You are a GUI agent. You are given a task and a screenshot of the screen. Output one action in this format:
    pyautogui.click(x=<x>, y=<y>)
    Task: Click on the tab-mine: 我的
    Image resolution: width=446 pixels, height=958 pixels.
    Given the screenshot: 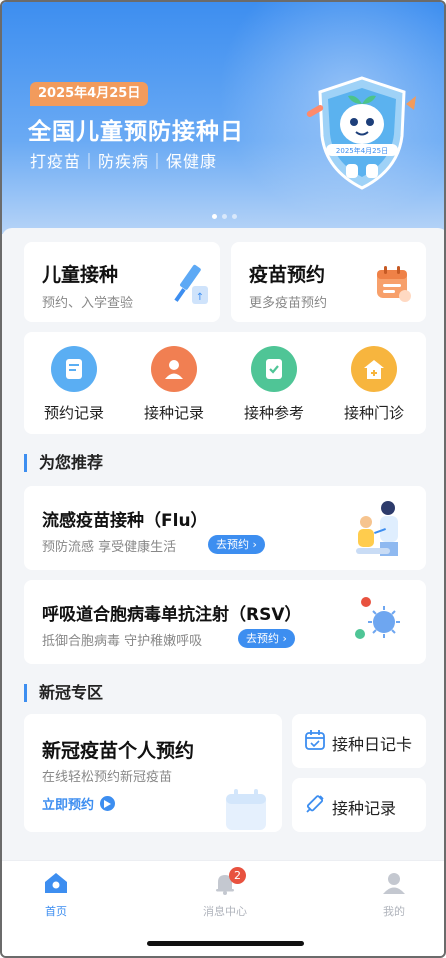 What is the action you would take?
    pyautogui.click(x=394, y=895)
    